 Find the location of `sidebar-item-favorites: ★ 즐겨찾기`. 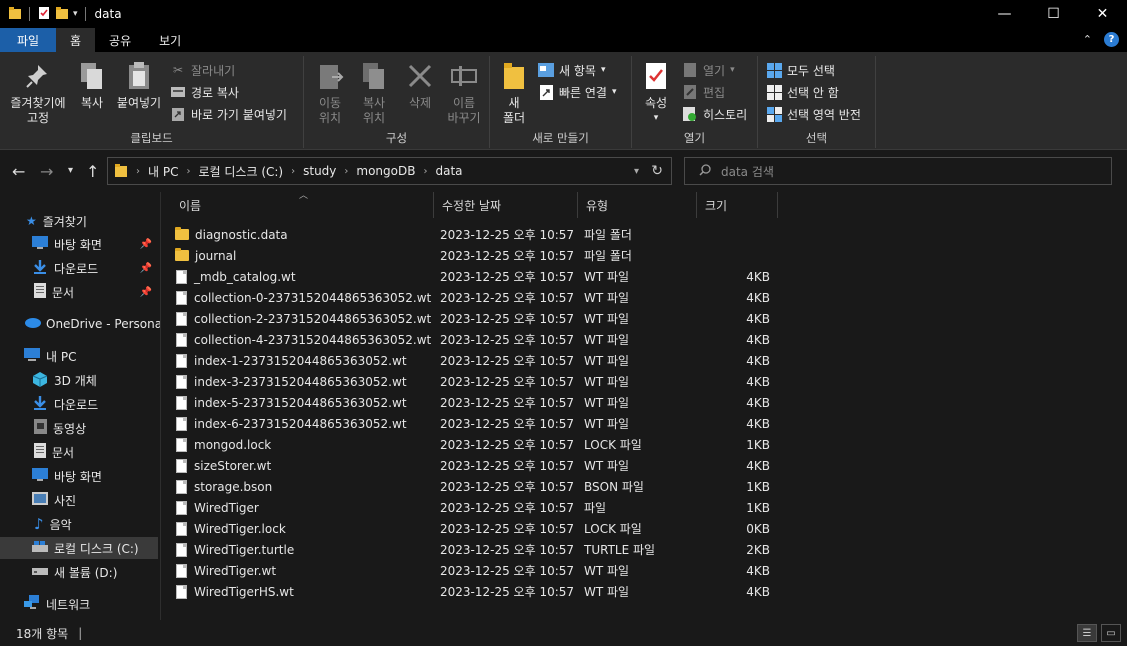

sidebar-item-favorites: ★ 즐겨찾기 is located at coordinates (79, 221).